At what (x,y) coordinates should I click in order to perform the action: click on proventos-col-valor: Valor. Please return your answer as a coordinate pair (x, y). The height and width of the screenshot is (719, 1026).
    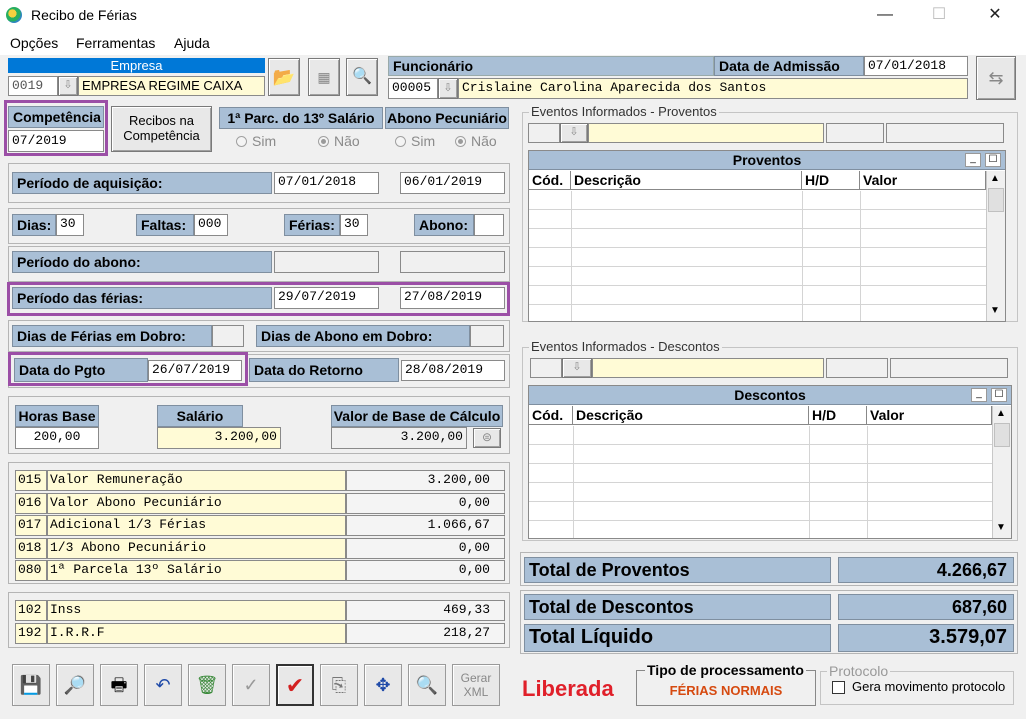
    Looking at the image, I should click on (923, 180).